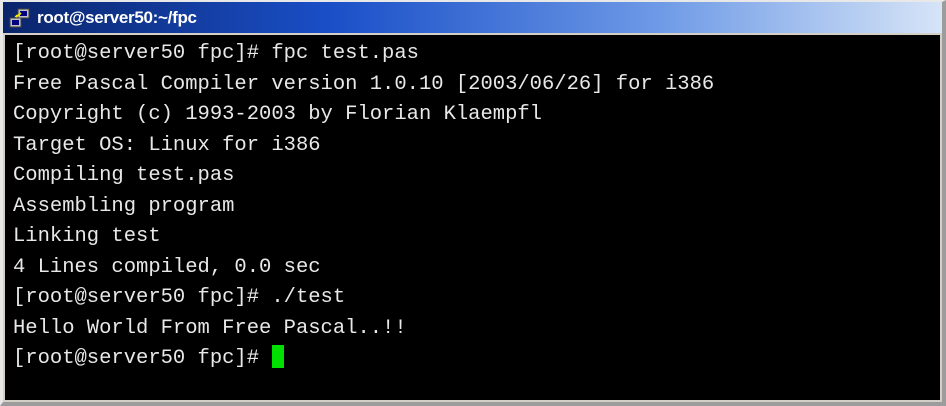 This screenshot has width=946, height=406. What do you see at coordinates (20, 18) in the screenshot?
I see `putty-terminal-icon` at bounding box center [20, 18].